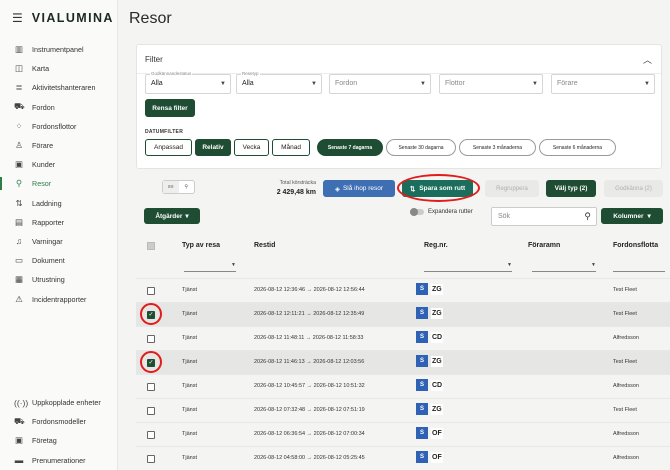  What do you see at coordinates (468, 267) in the screenshot?
I see `reg-filter-select: ▼` at bounding box center [468, 267].